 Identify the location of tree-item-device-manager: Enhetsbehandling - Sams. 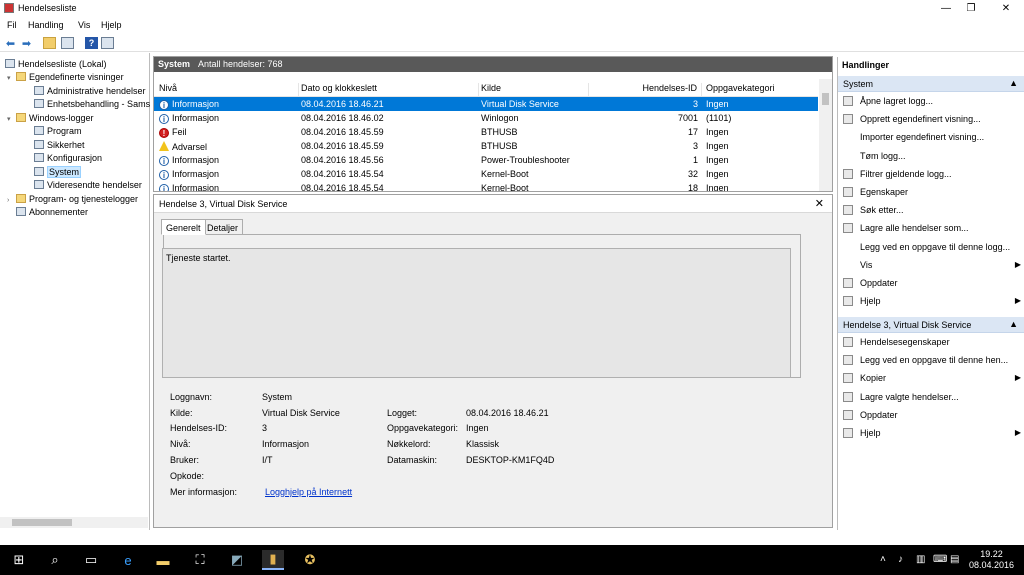
(92, 104).